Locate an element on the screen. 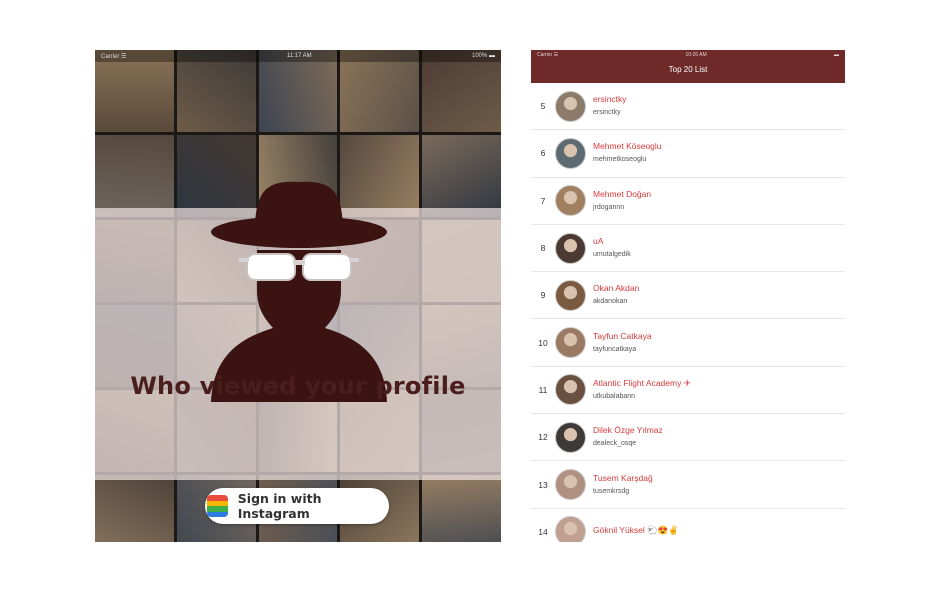  display-name: ersinctky is located at coordinates (610, 99).